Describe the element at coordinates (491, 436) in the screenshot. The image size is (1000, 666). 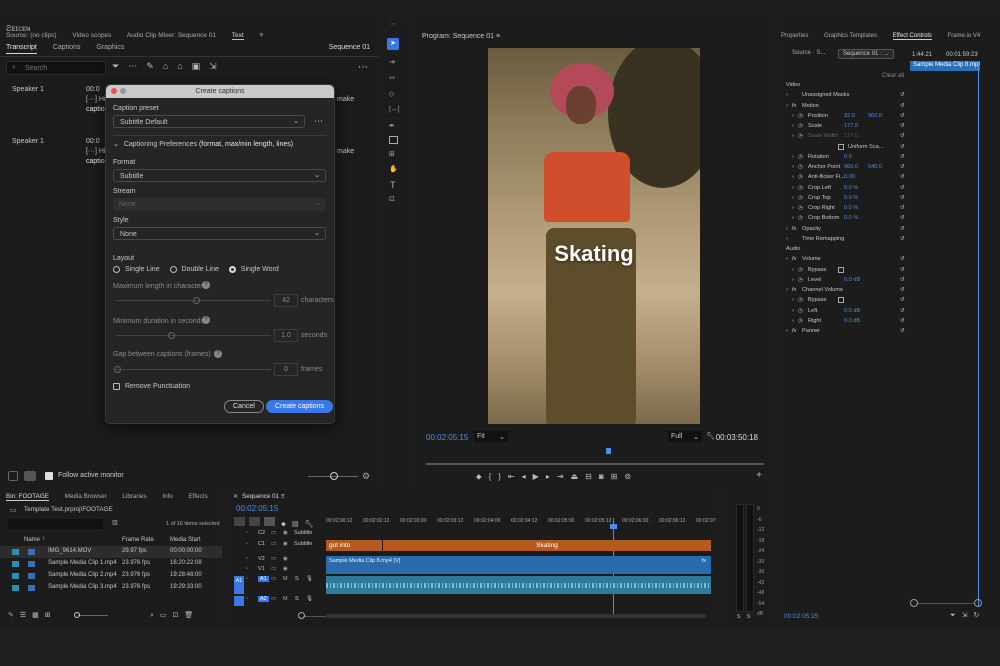
I see `fit-select: Fit ⌄` at that location.